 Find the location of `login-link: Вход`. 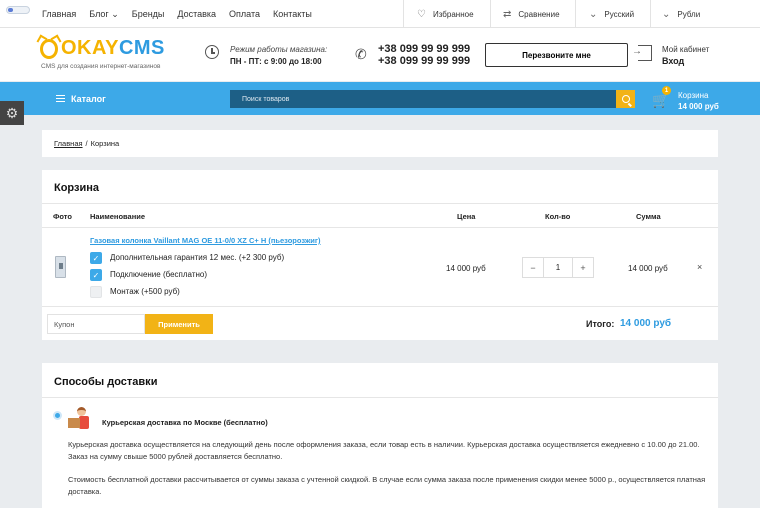

login-link: Вход is located at coordinates (673, 61).